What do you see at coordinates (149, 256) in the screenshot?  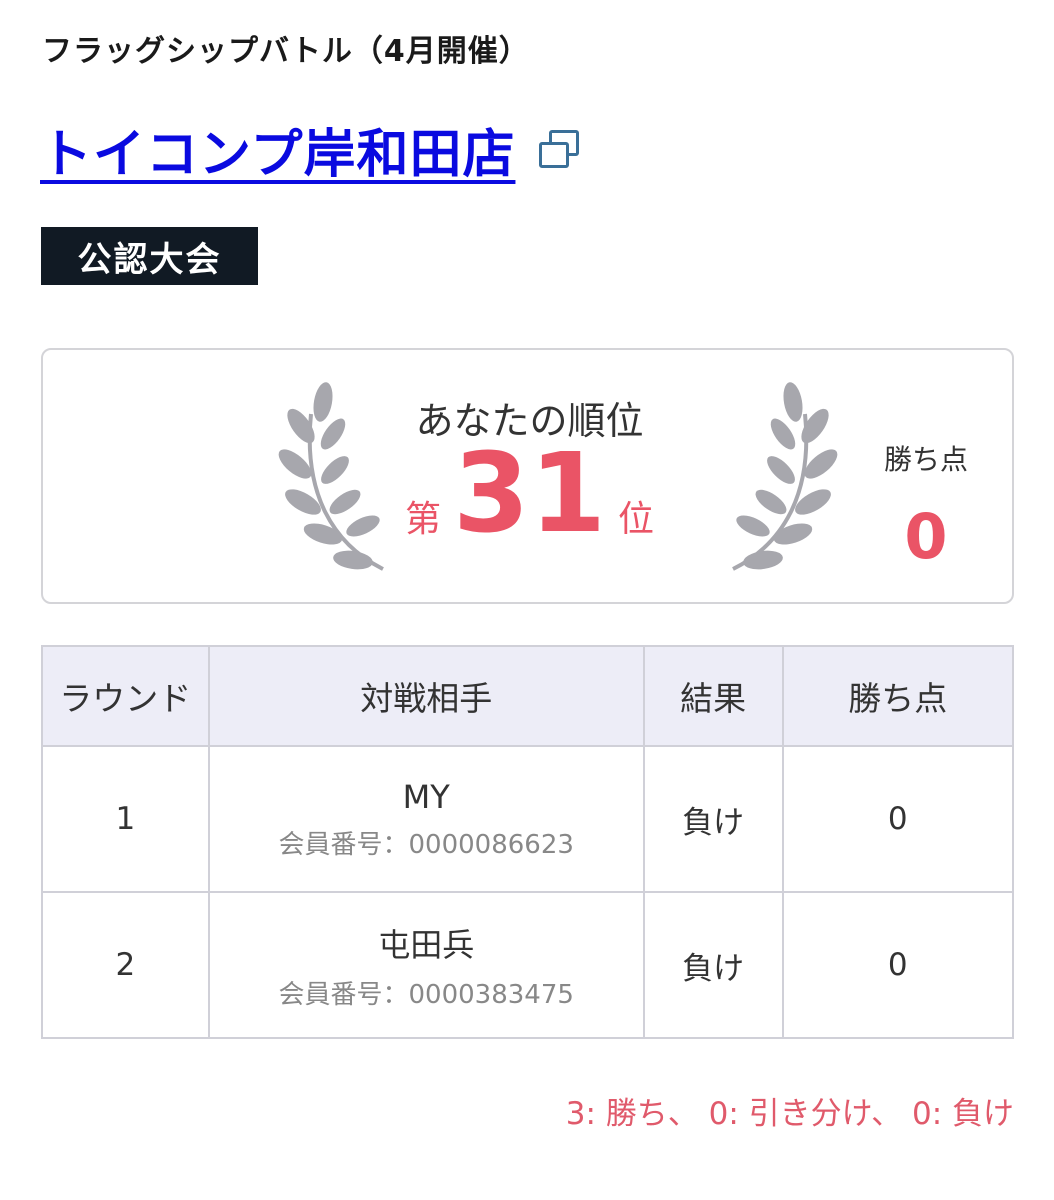 I see `official-tournament-badge: 公認大会` at bounding box center [149, 256].